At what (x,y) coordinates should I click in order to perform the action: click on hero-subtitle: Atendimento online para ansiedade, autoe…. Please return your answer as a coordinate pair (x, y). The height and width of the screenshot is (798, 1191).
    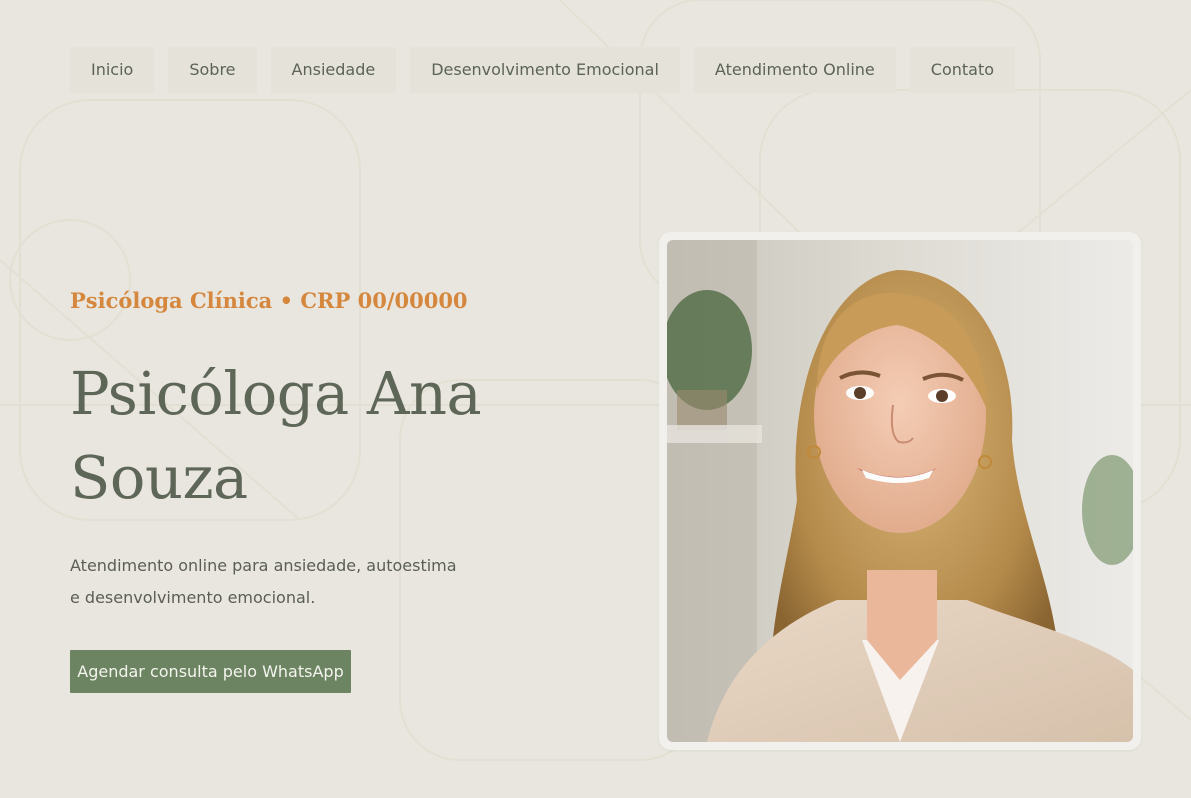
    Looking at the image, I should click on (263, 581).